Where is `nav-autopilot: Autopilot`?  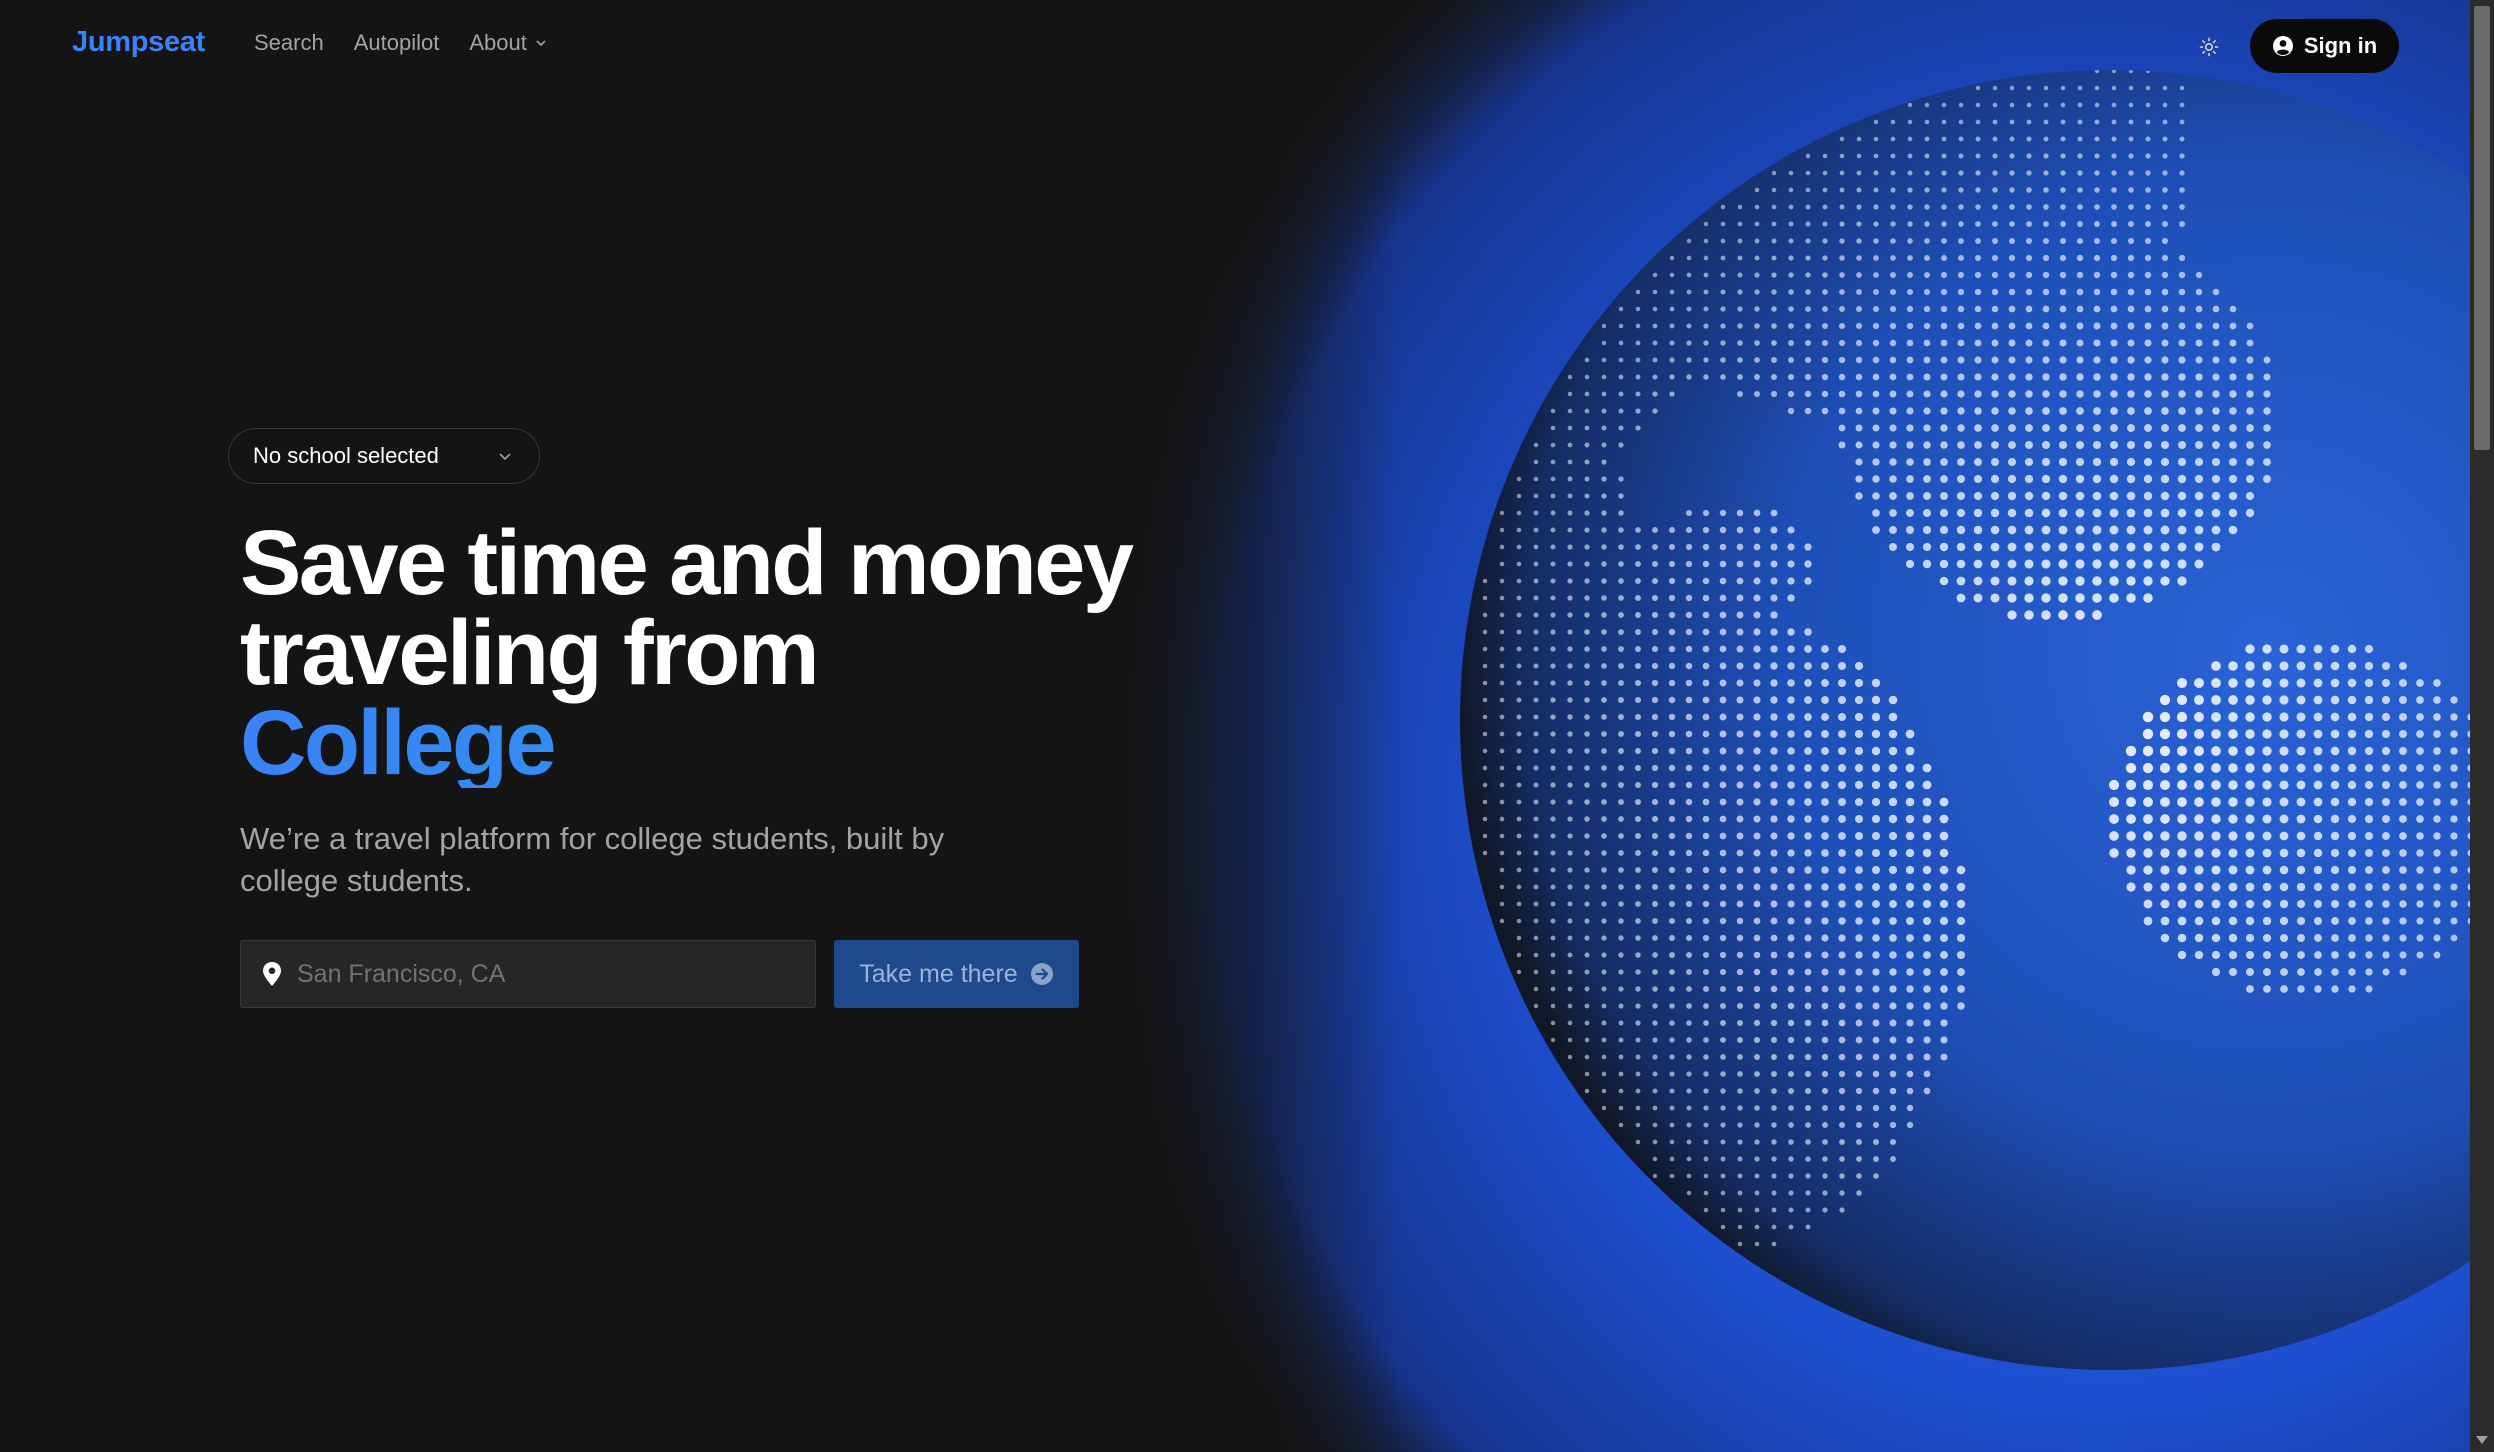
nav-autopilot: Autopilot is located at coordinates (397, 43).